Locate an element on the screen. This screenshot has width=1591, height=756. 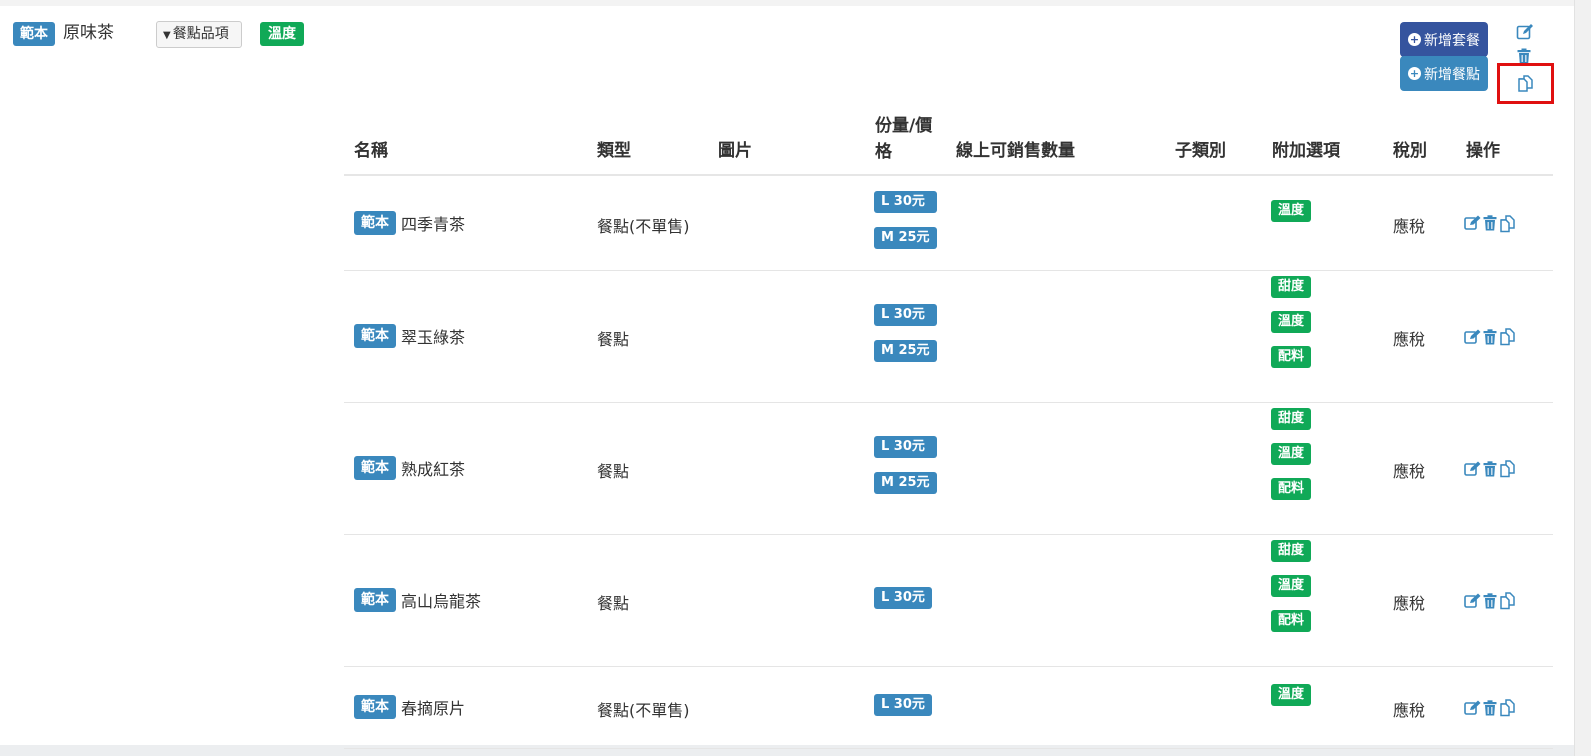
item-type: 餐點(不單售) is located at coordinates (643, 710).